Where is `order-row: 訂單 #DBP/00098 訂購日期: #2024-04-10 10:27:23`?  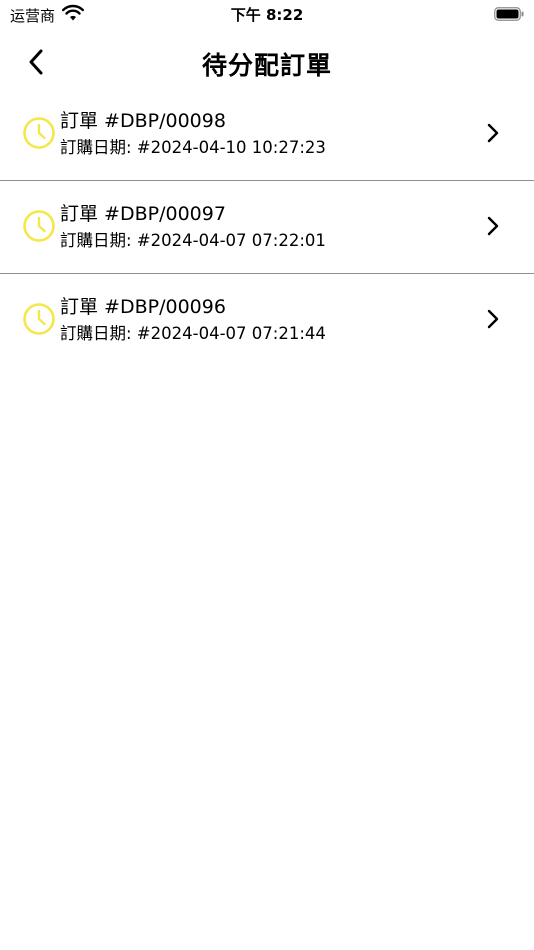
order-row: 訂單 #DBP/00098 訂購日期: #2024-04-10 10:27:23 is located at coordinates (267, 134).